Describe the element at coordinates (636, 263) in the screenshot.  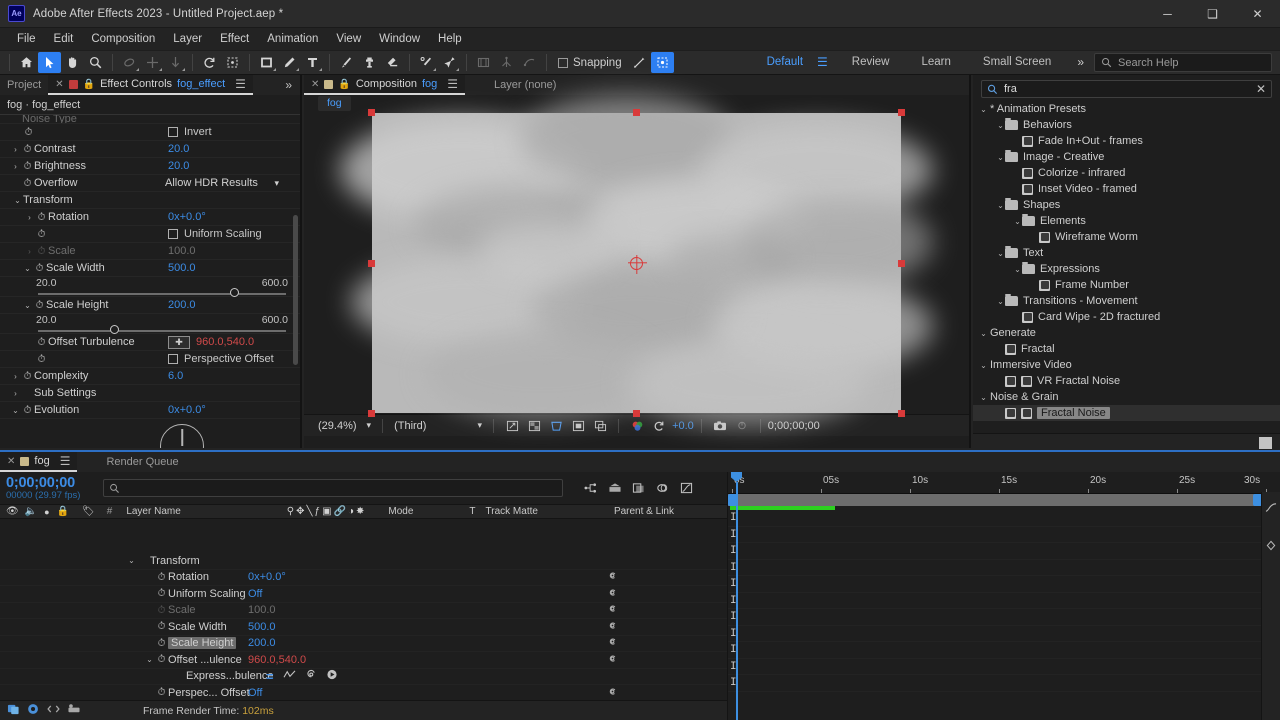
I see `anchor-point-icon` at that location.